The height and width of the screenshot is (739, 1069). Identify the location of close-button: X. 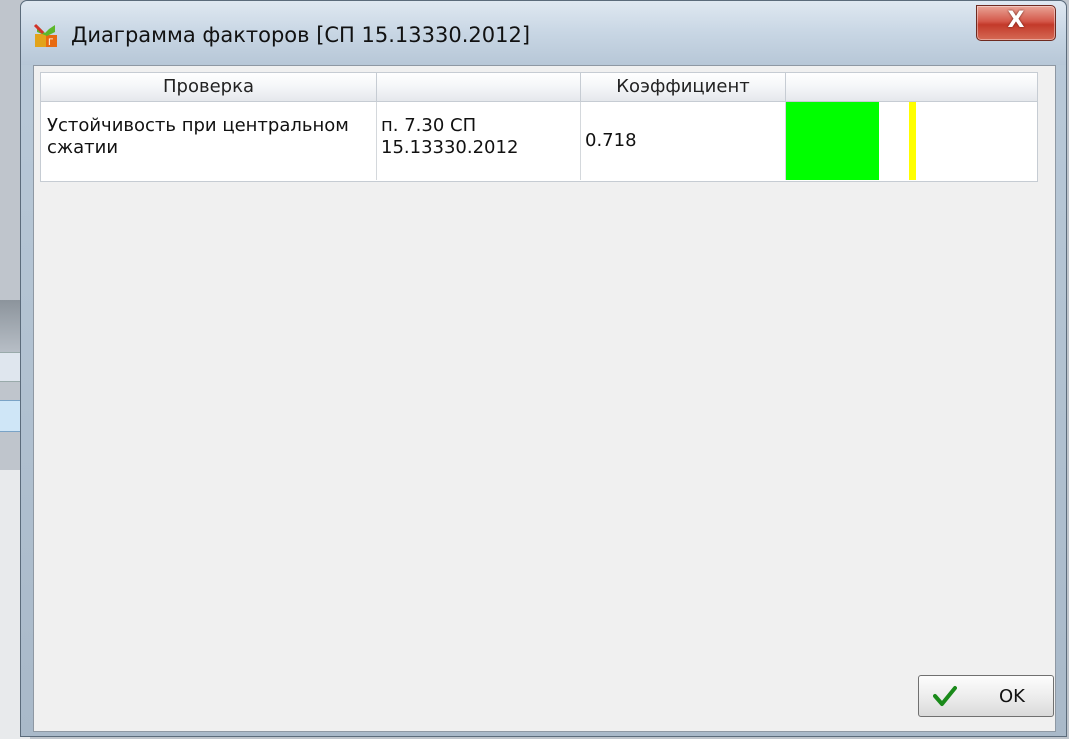
(1016, 23).